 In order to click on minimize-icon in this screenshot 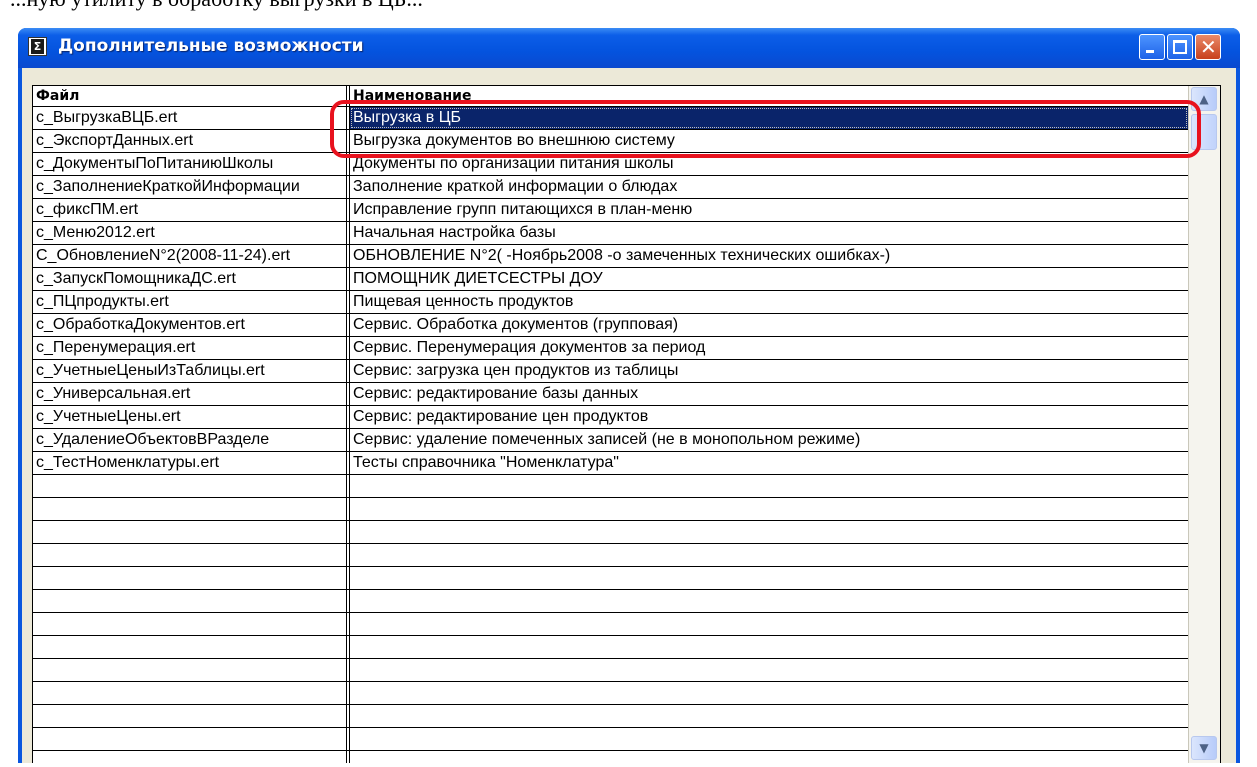, I will do `click(1150, 51)`.